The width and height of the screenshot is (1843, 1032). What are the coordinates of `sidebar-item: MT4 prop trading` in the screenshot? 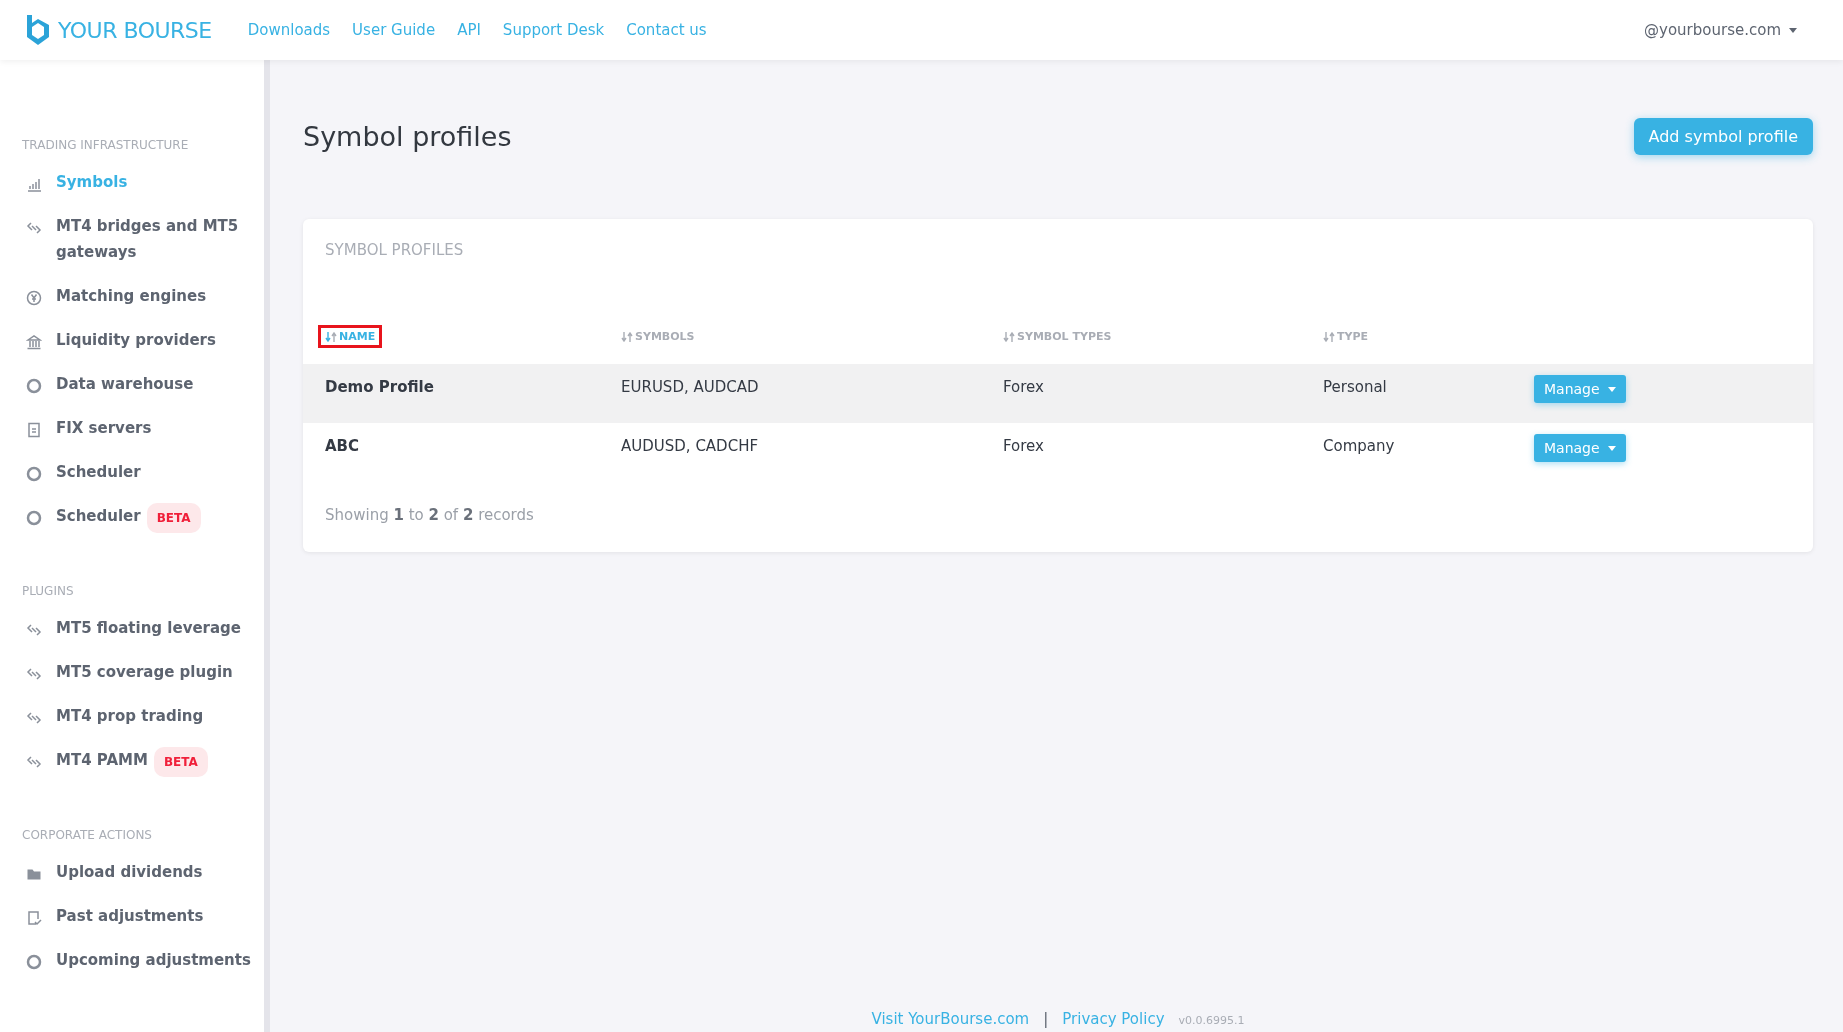 It's located at (143, 716).